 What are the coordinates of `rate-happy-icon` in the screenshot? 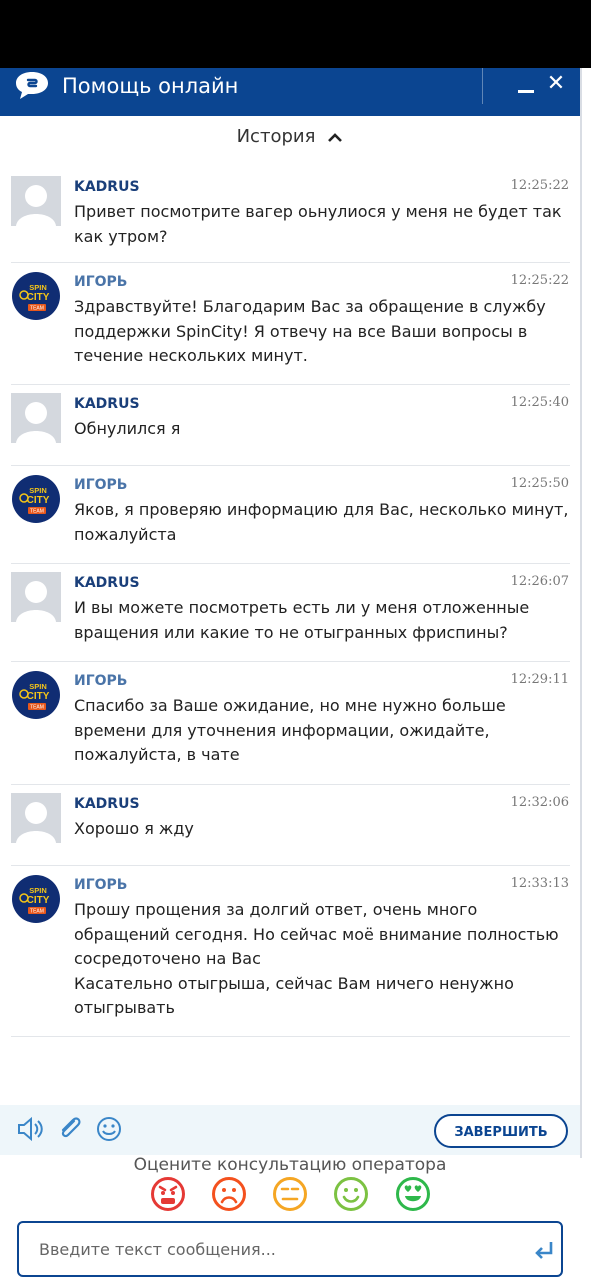 It's located at (351, 1194).